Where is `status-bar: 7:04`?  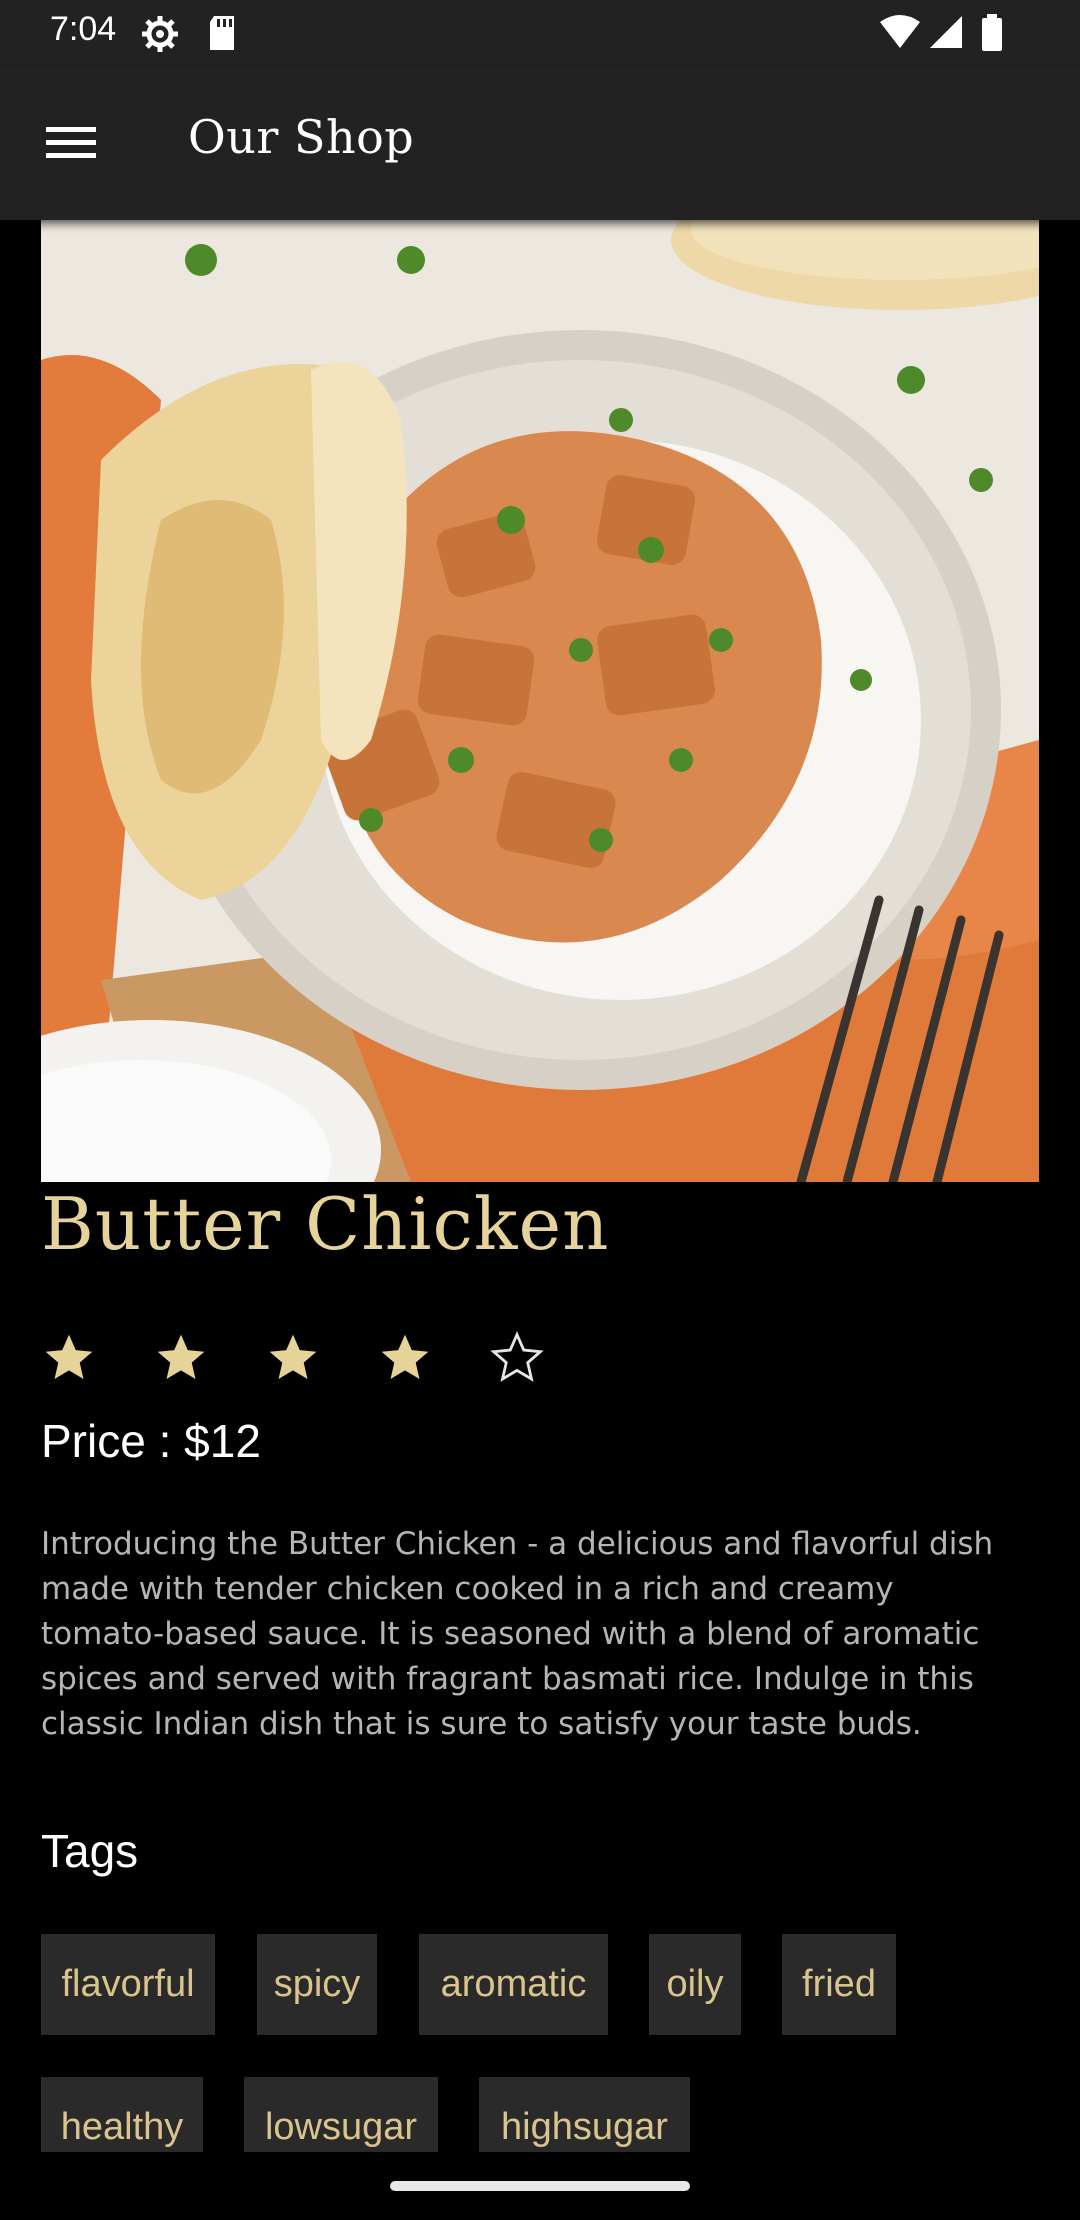 status-bar: 7:04 is located at coordinates (540, 33).